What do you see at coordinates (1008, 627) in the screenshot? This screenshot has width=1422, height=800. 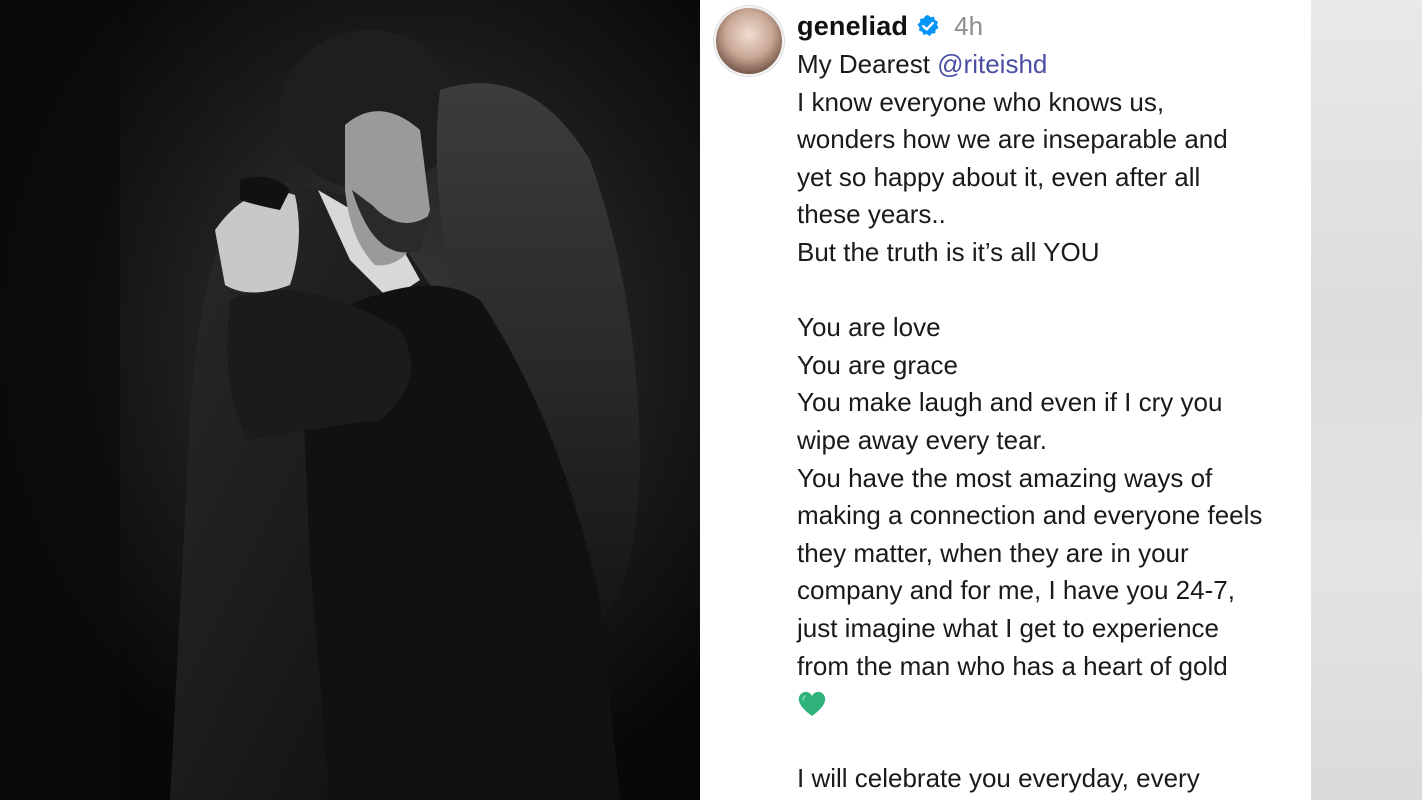 I see `caption-line: just imagine what I get to experience` at bounding box center [1008, 627].